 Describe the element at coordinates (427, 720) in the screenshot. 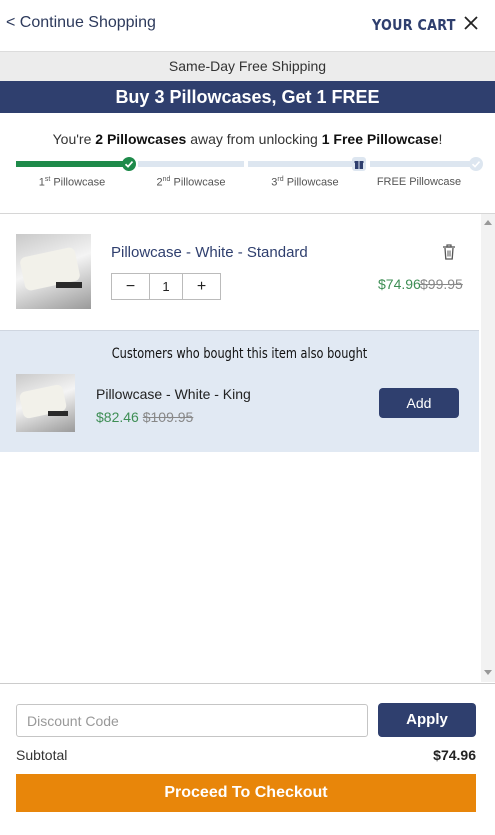

I see `apply-button: Apply` at that location.